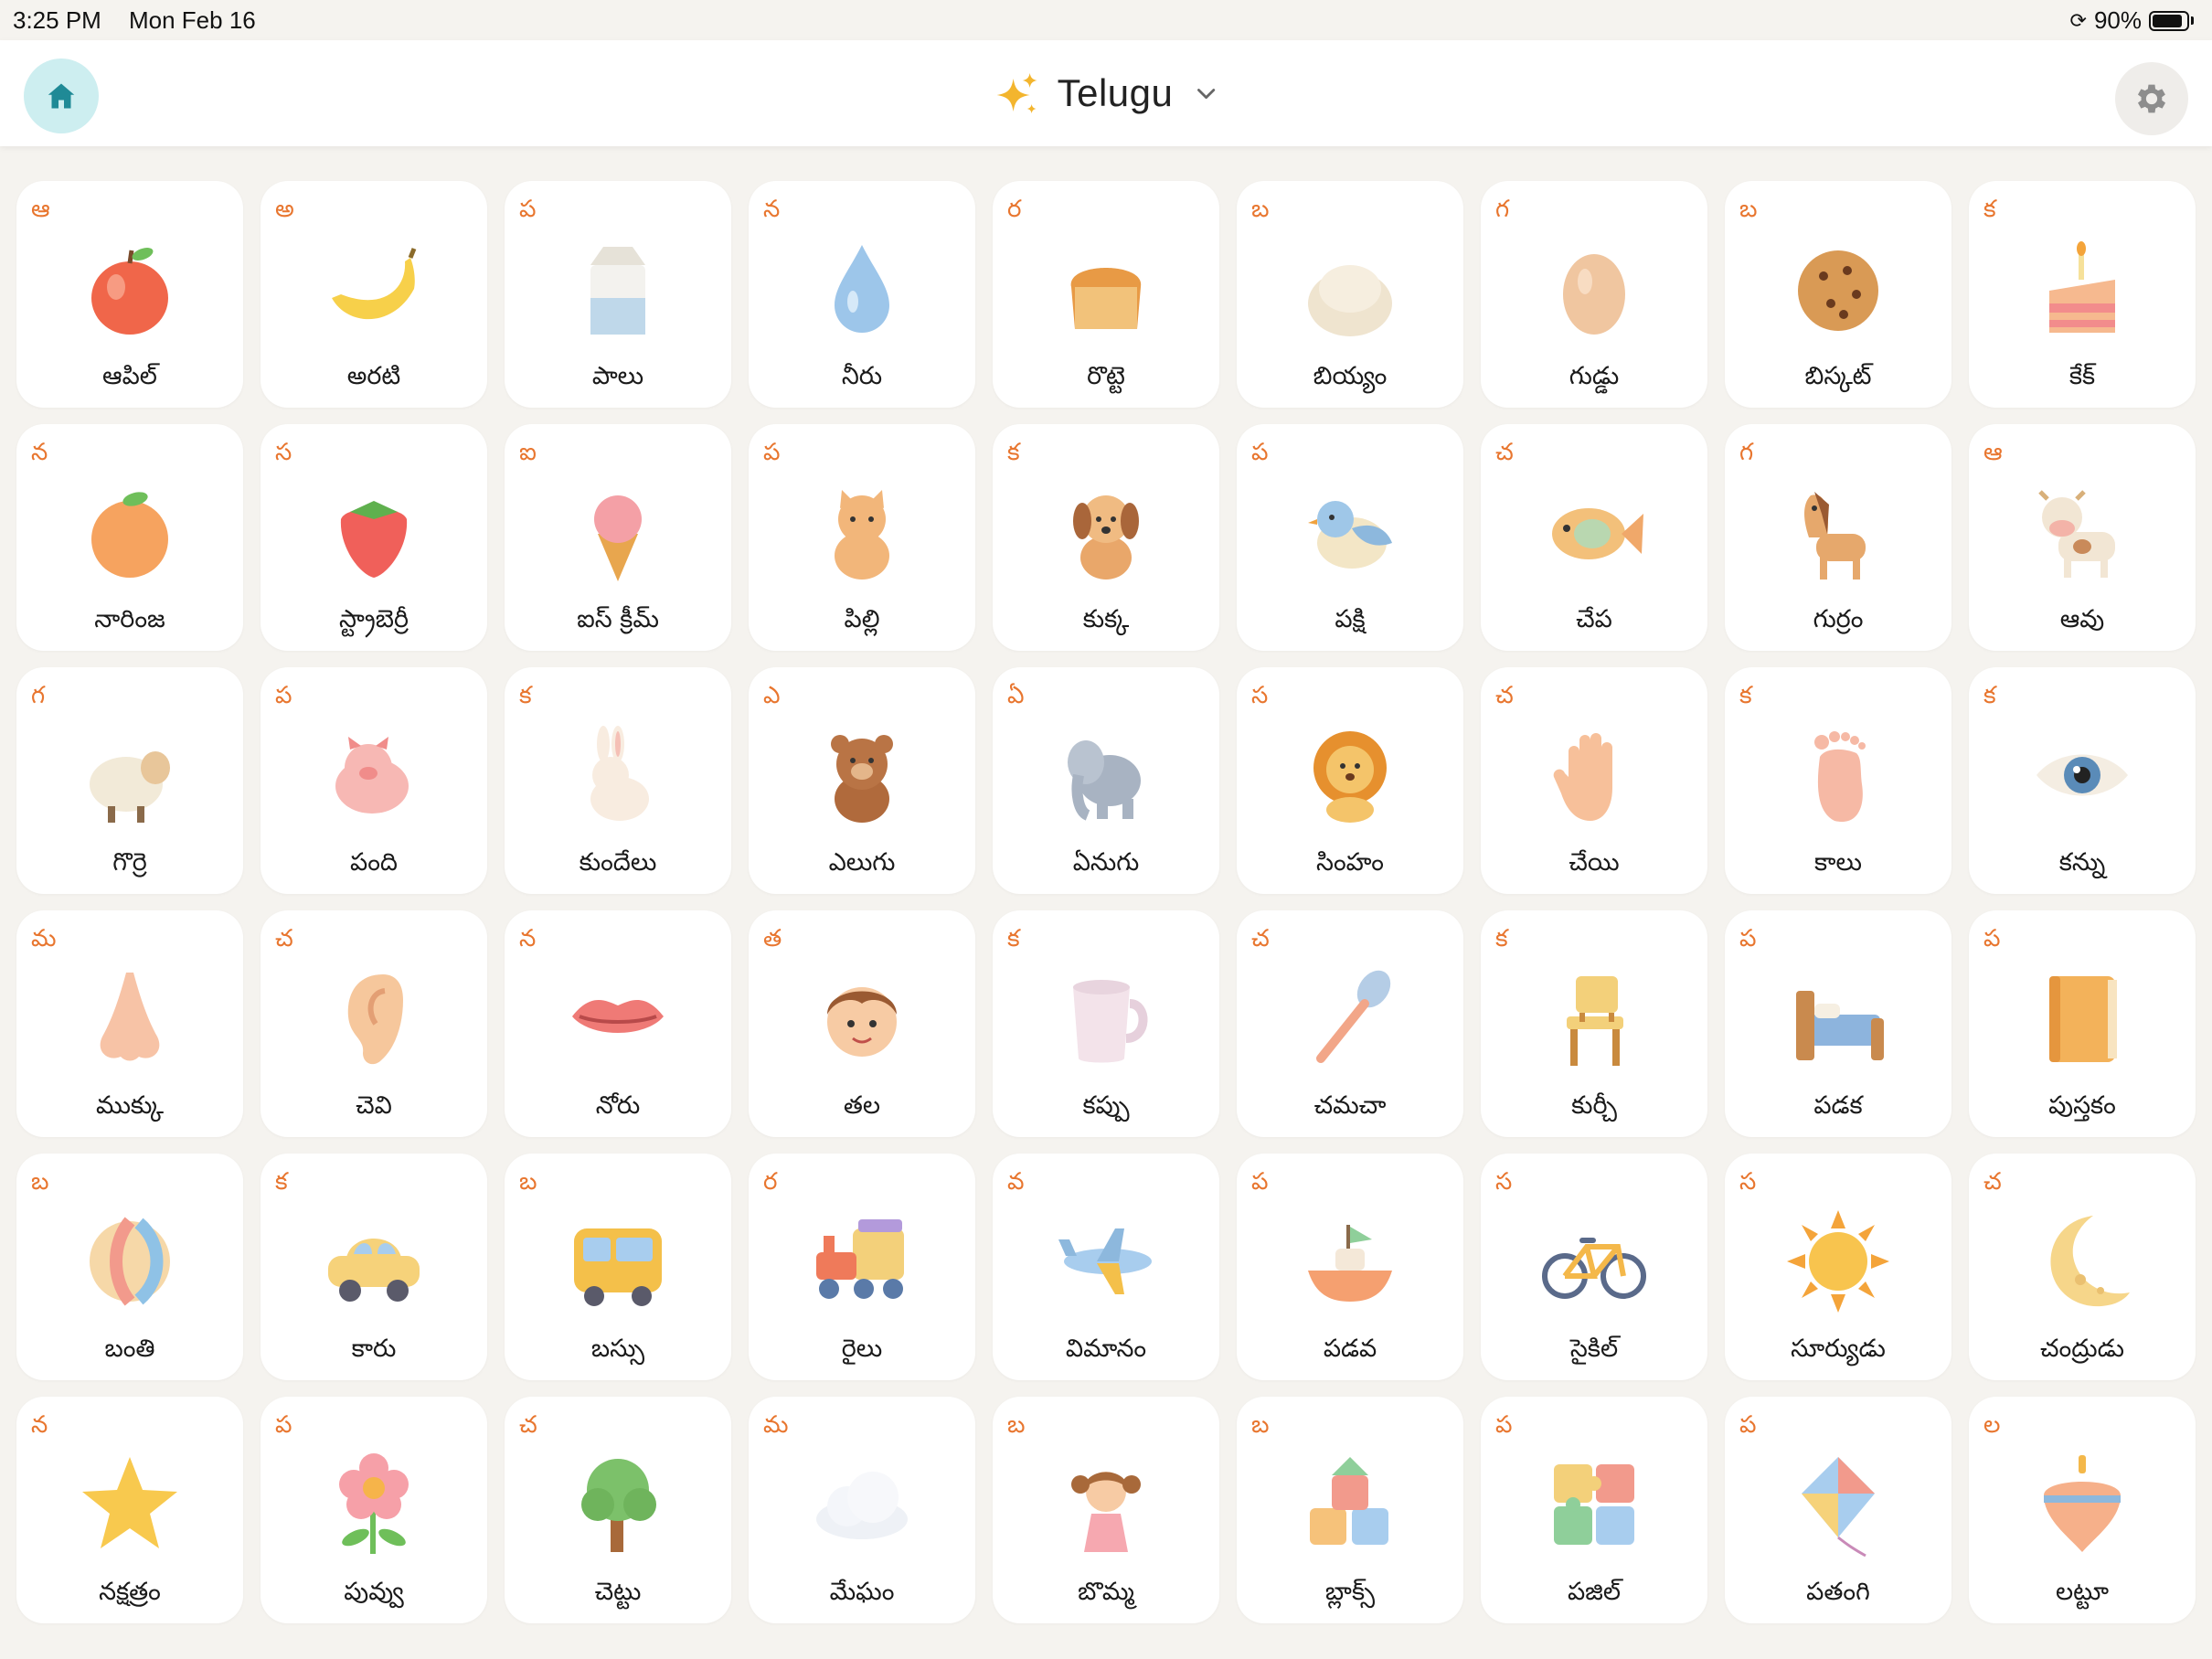  What do you see at coordinates (61, 95) in the screenshot?
I see `home-button` at bounding box center [61, 95].